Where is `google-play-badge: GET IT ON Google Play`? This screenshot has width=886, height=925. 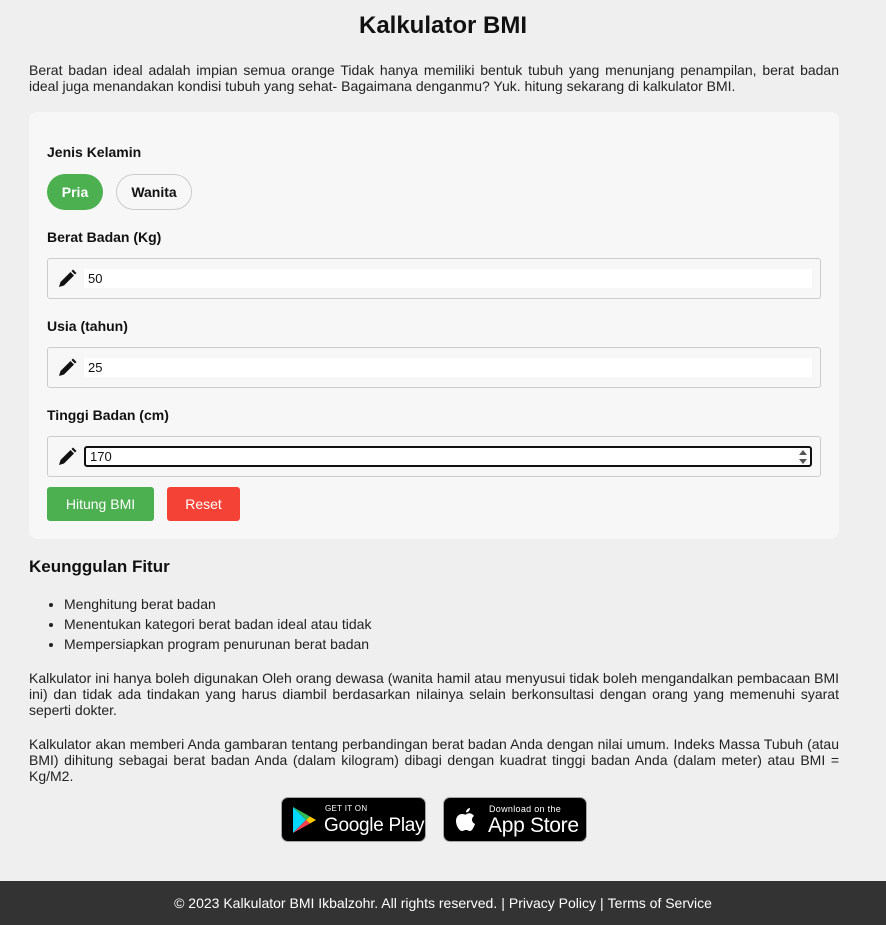 google-play-badge: GET IT ON Google Play is located at coordinates (353, 819).